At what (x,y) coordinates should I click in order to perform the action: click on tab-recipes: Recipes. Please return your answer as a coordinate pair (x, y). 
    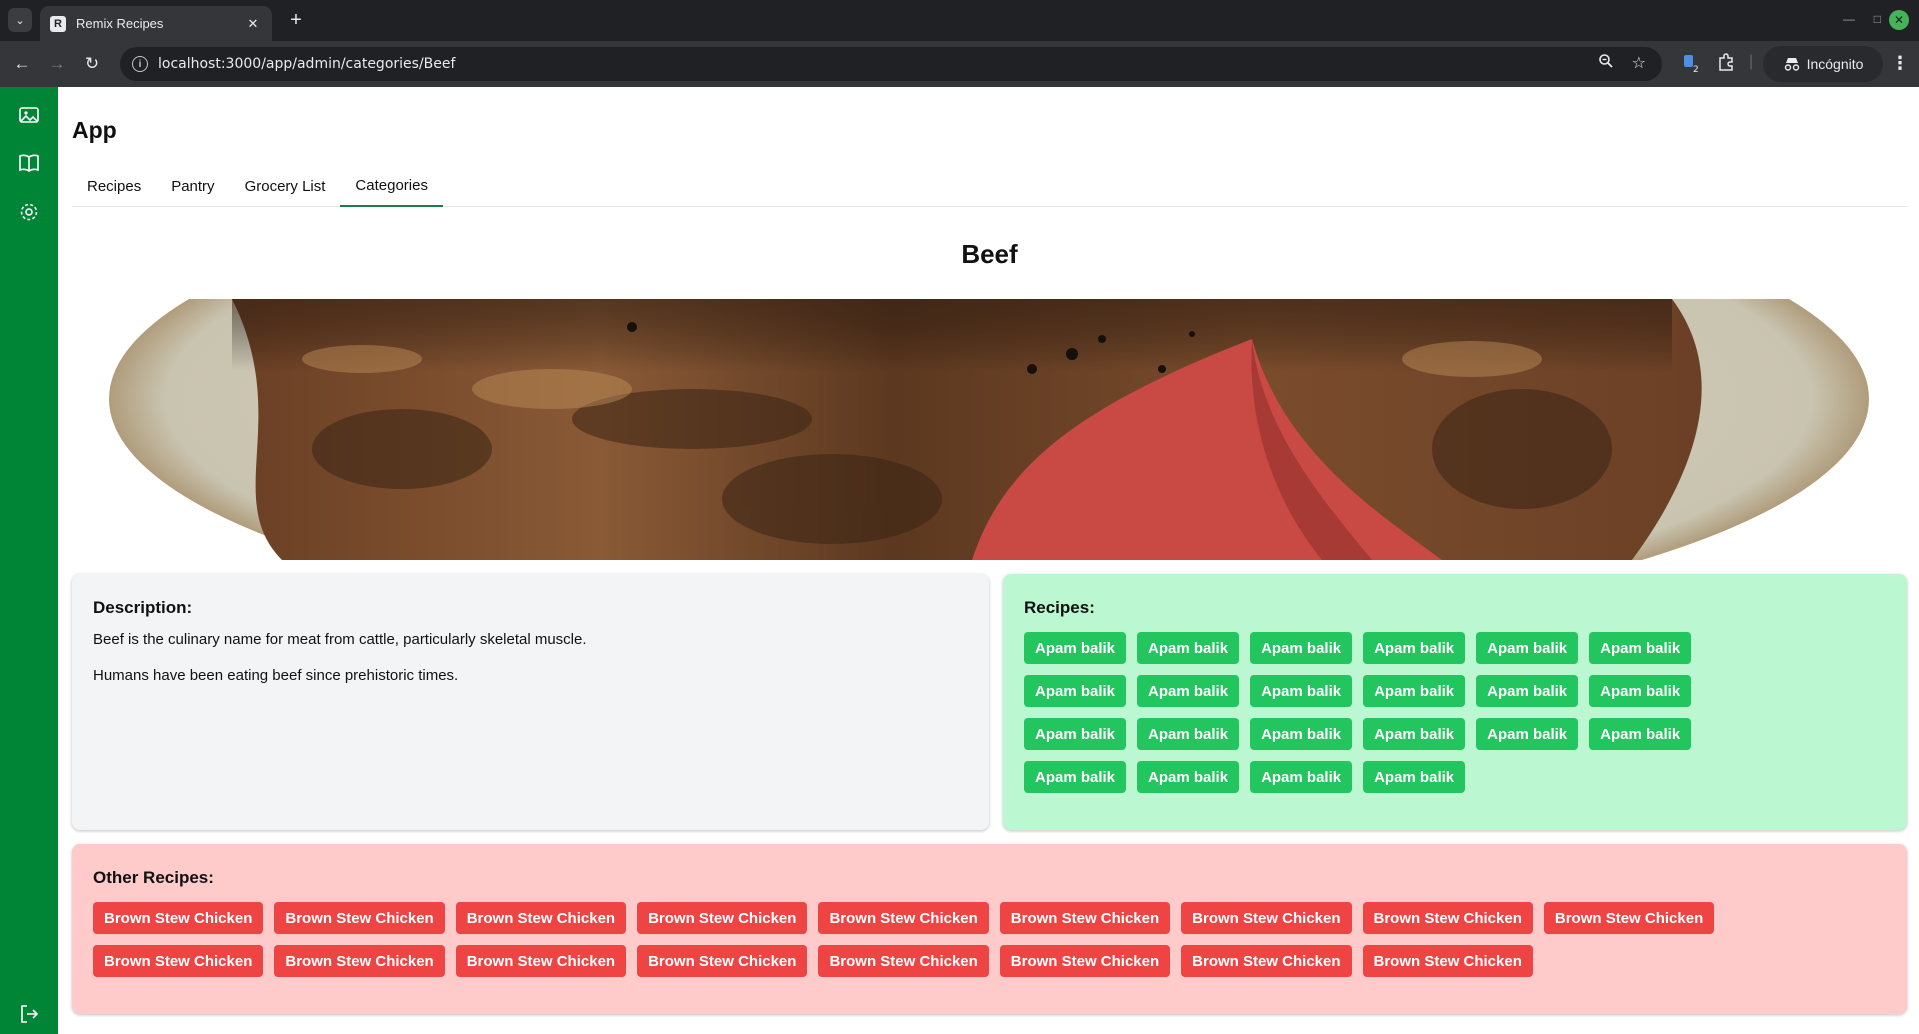
    Looking at the image, I should click on (114, 186).